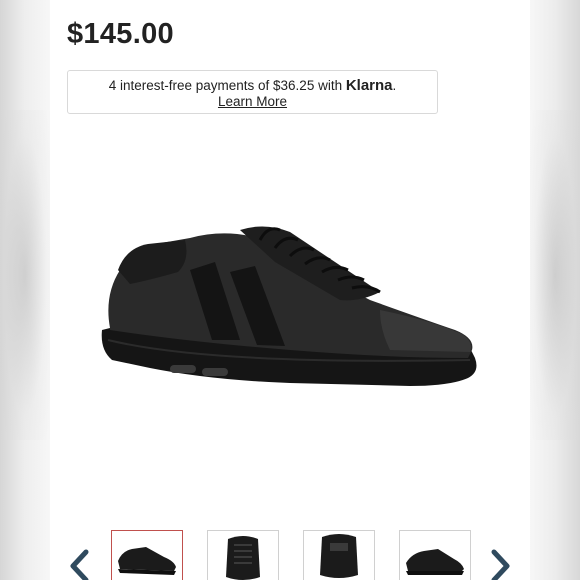 Image resolution: width=580 pixels, height=580 pixels. What do you see at coordinates (369, 85) in the screenshot?
I see `klarna-logo: Klarna` at bounding box center [369, 85].